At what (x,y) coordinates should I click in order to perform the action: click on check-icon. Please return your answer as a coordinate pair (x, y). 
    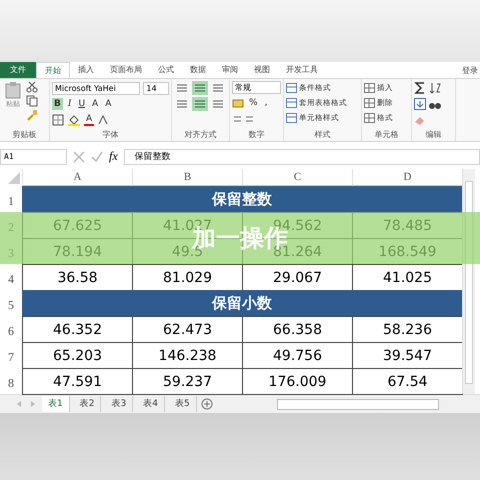
    Looking at the image, I should click on (97, 156).